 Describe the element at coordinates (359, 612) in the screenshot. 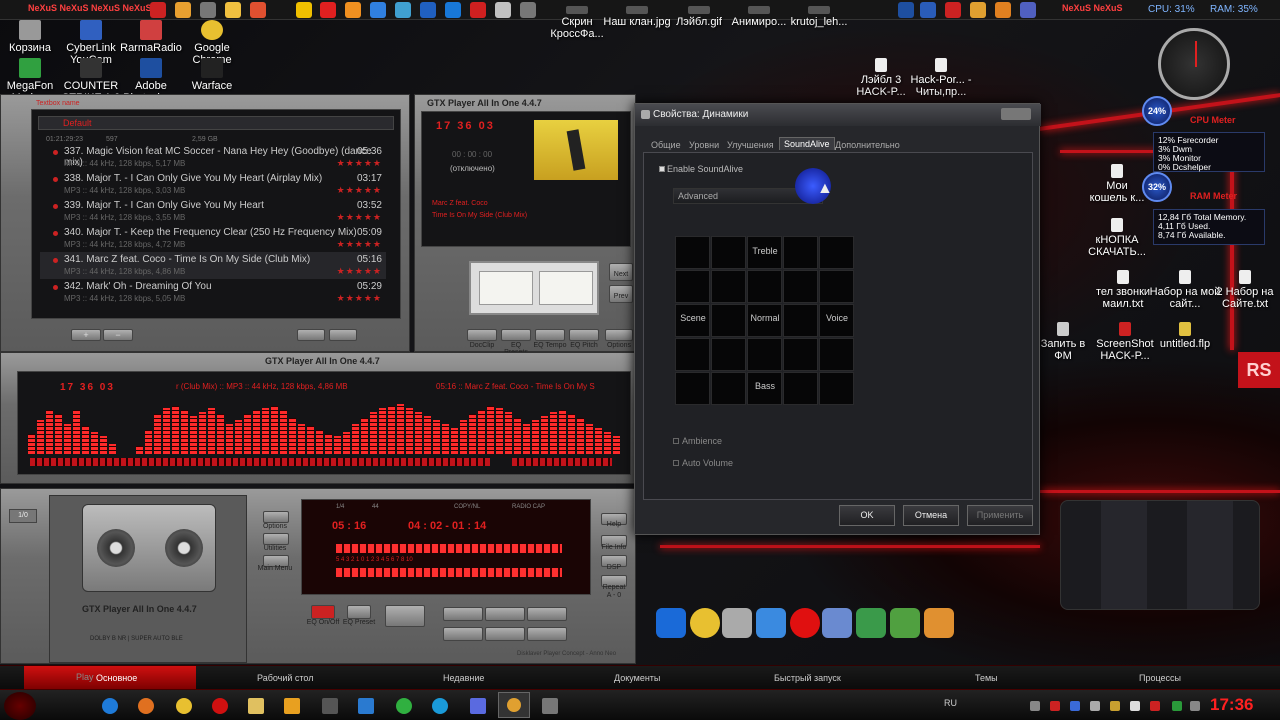

I see `eq-preset-button` at that location.